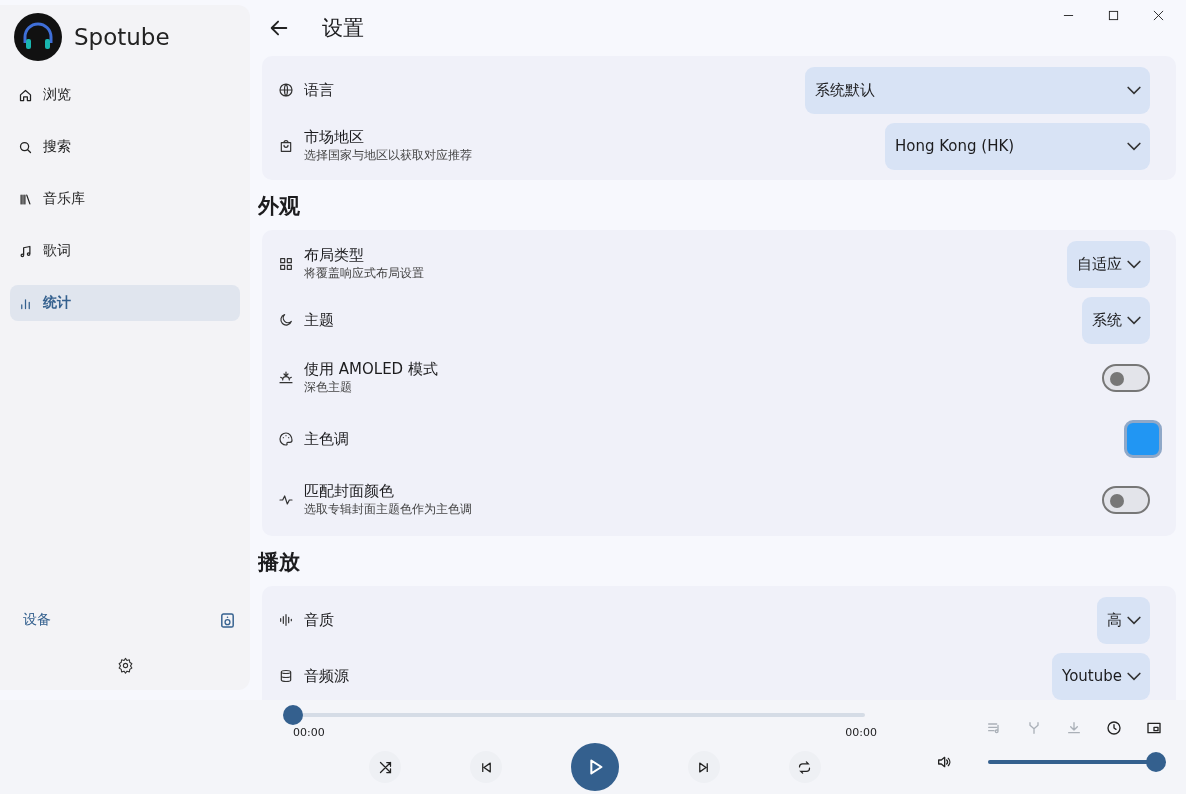 This screenshot has width=1186, height=794. I want to click on globe-icon, so click(286, 90).